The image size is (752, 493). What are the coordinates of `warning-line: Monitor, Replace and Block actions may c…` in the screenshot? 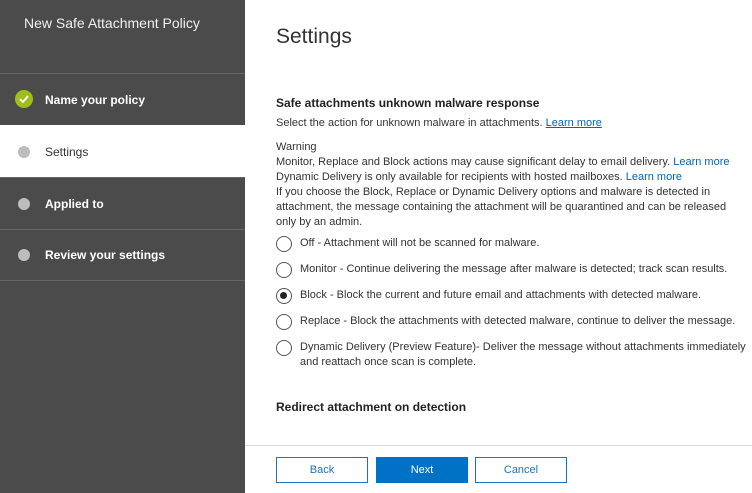 It's located at (503, 162).